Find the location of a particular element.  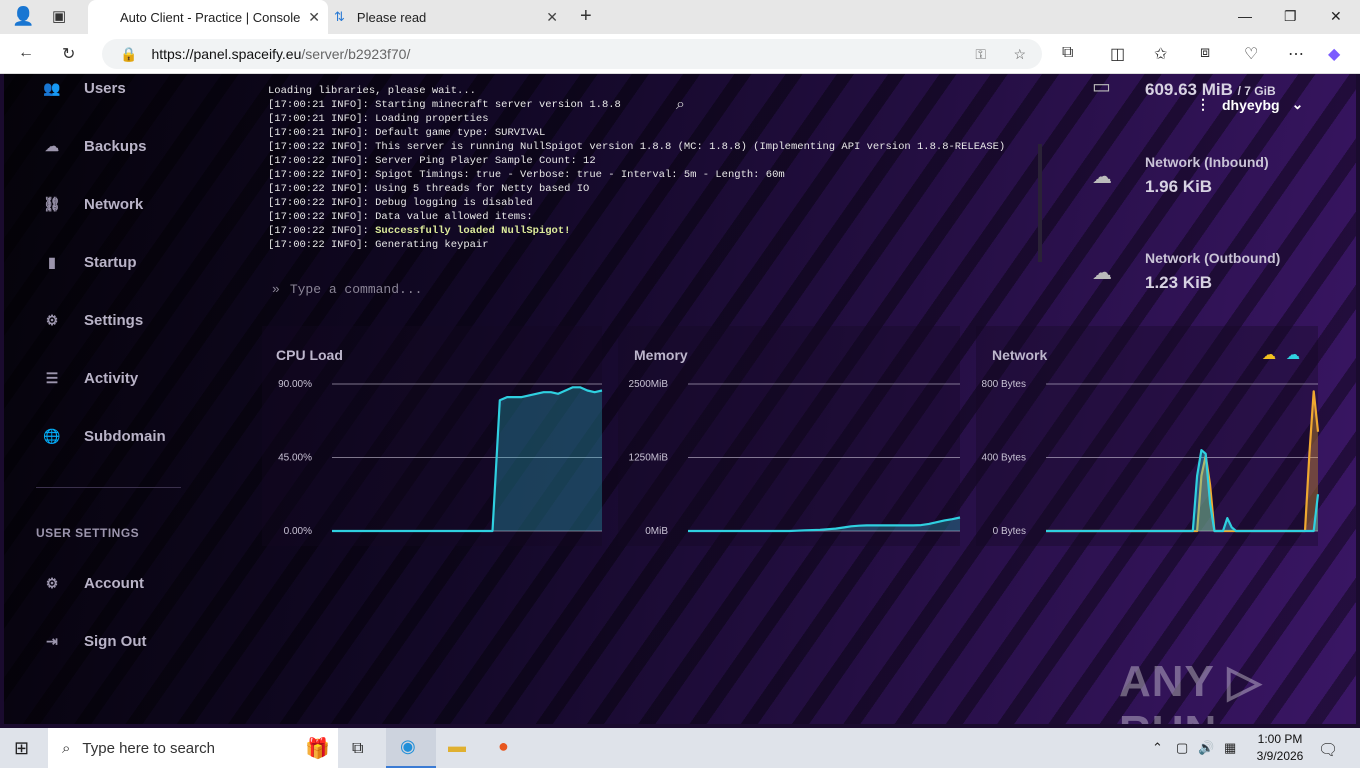

username: dhyeybg is located at coordinates (1251, 104).